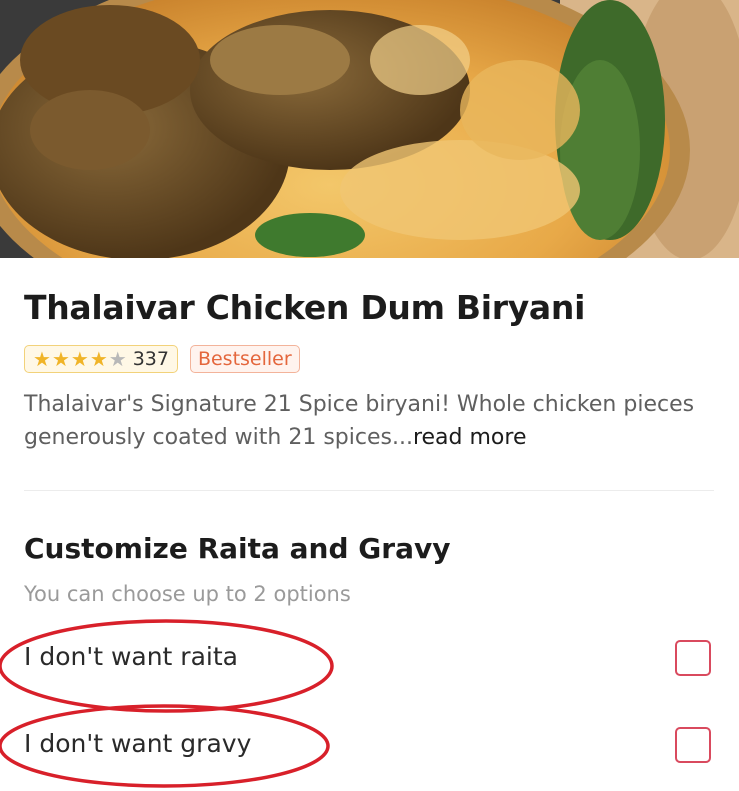 The image size is (739, 791). What do you see at coordinates (150, 359) in the screenshot?
I see `rating-count: 337` at bounding box center [150, 359].